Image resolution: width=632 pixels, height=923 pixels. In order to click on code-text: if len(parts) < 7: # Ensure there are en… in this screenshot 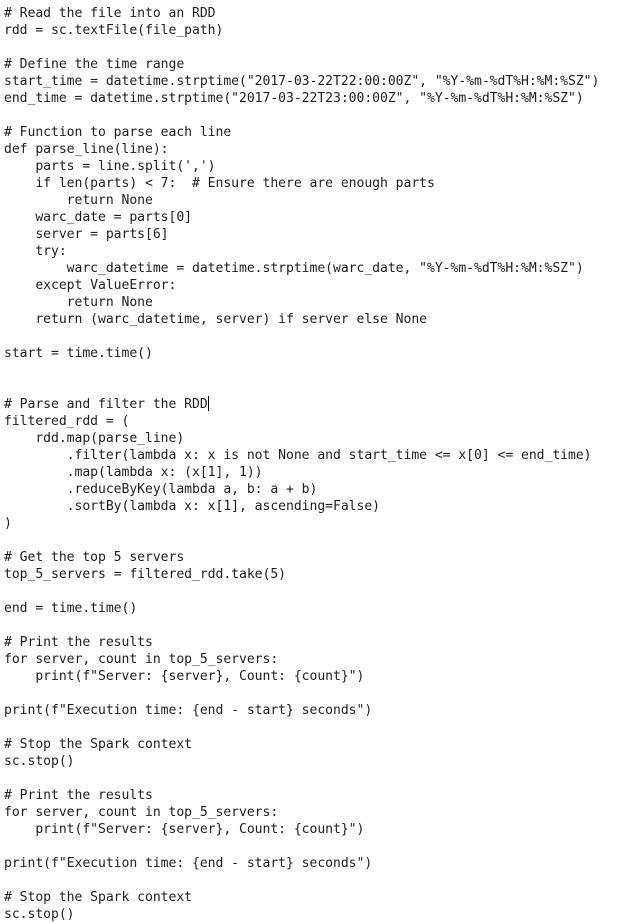, I will do `click(219, 183)`.